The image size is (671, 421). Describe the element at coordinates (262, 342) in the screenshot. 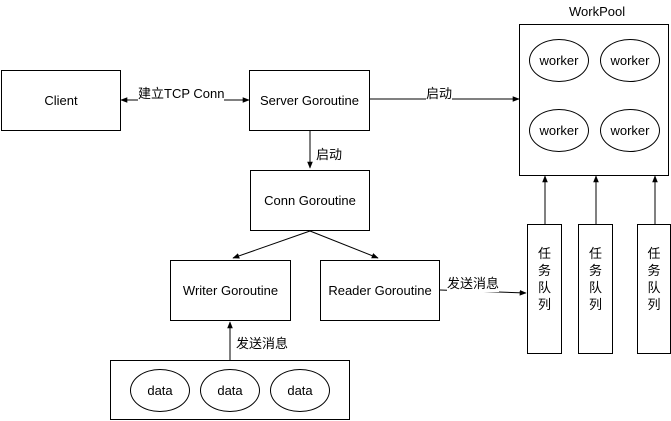

I see `edge-label-data-writer: 发送消息` at that location.